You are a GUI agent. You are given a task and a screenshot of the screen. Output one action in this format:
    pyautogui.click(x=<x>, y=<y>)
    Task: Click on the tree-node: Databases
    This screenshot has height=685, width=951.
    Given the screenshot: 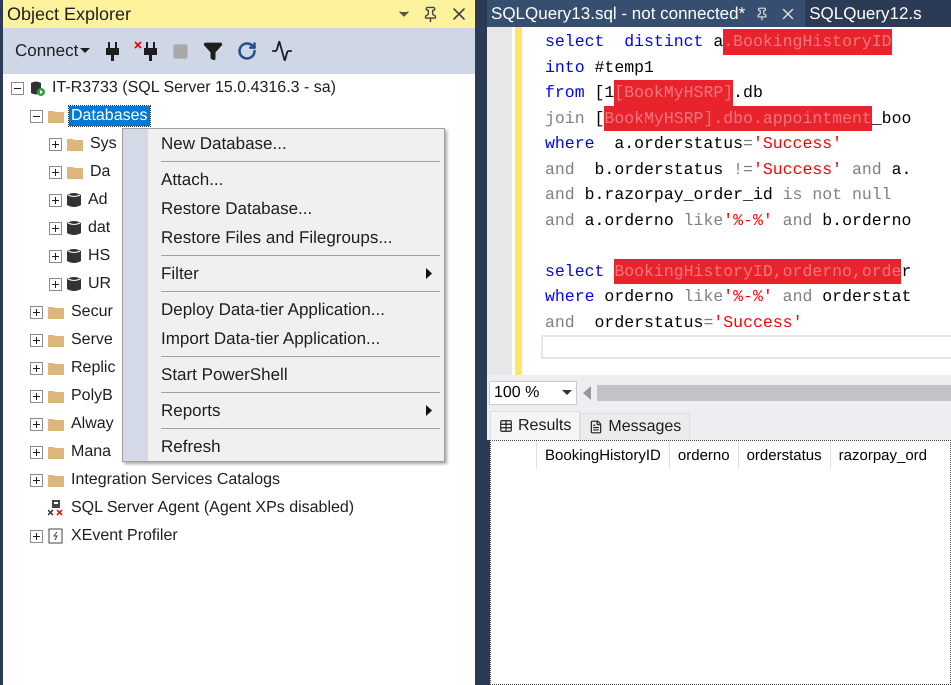 What is the action you would take?
    pyautogui.click(x=109, y=116)
    